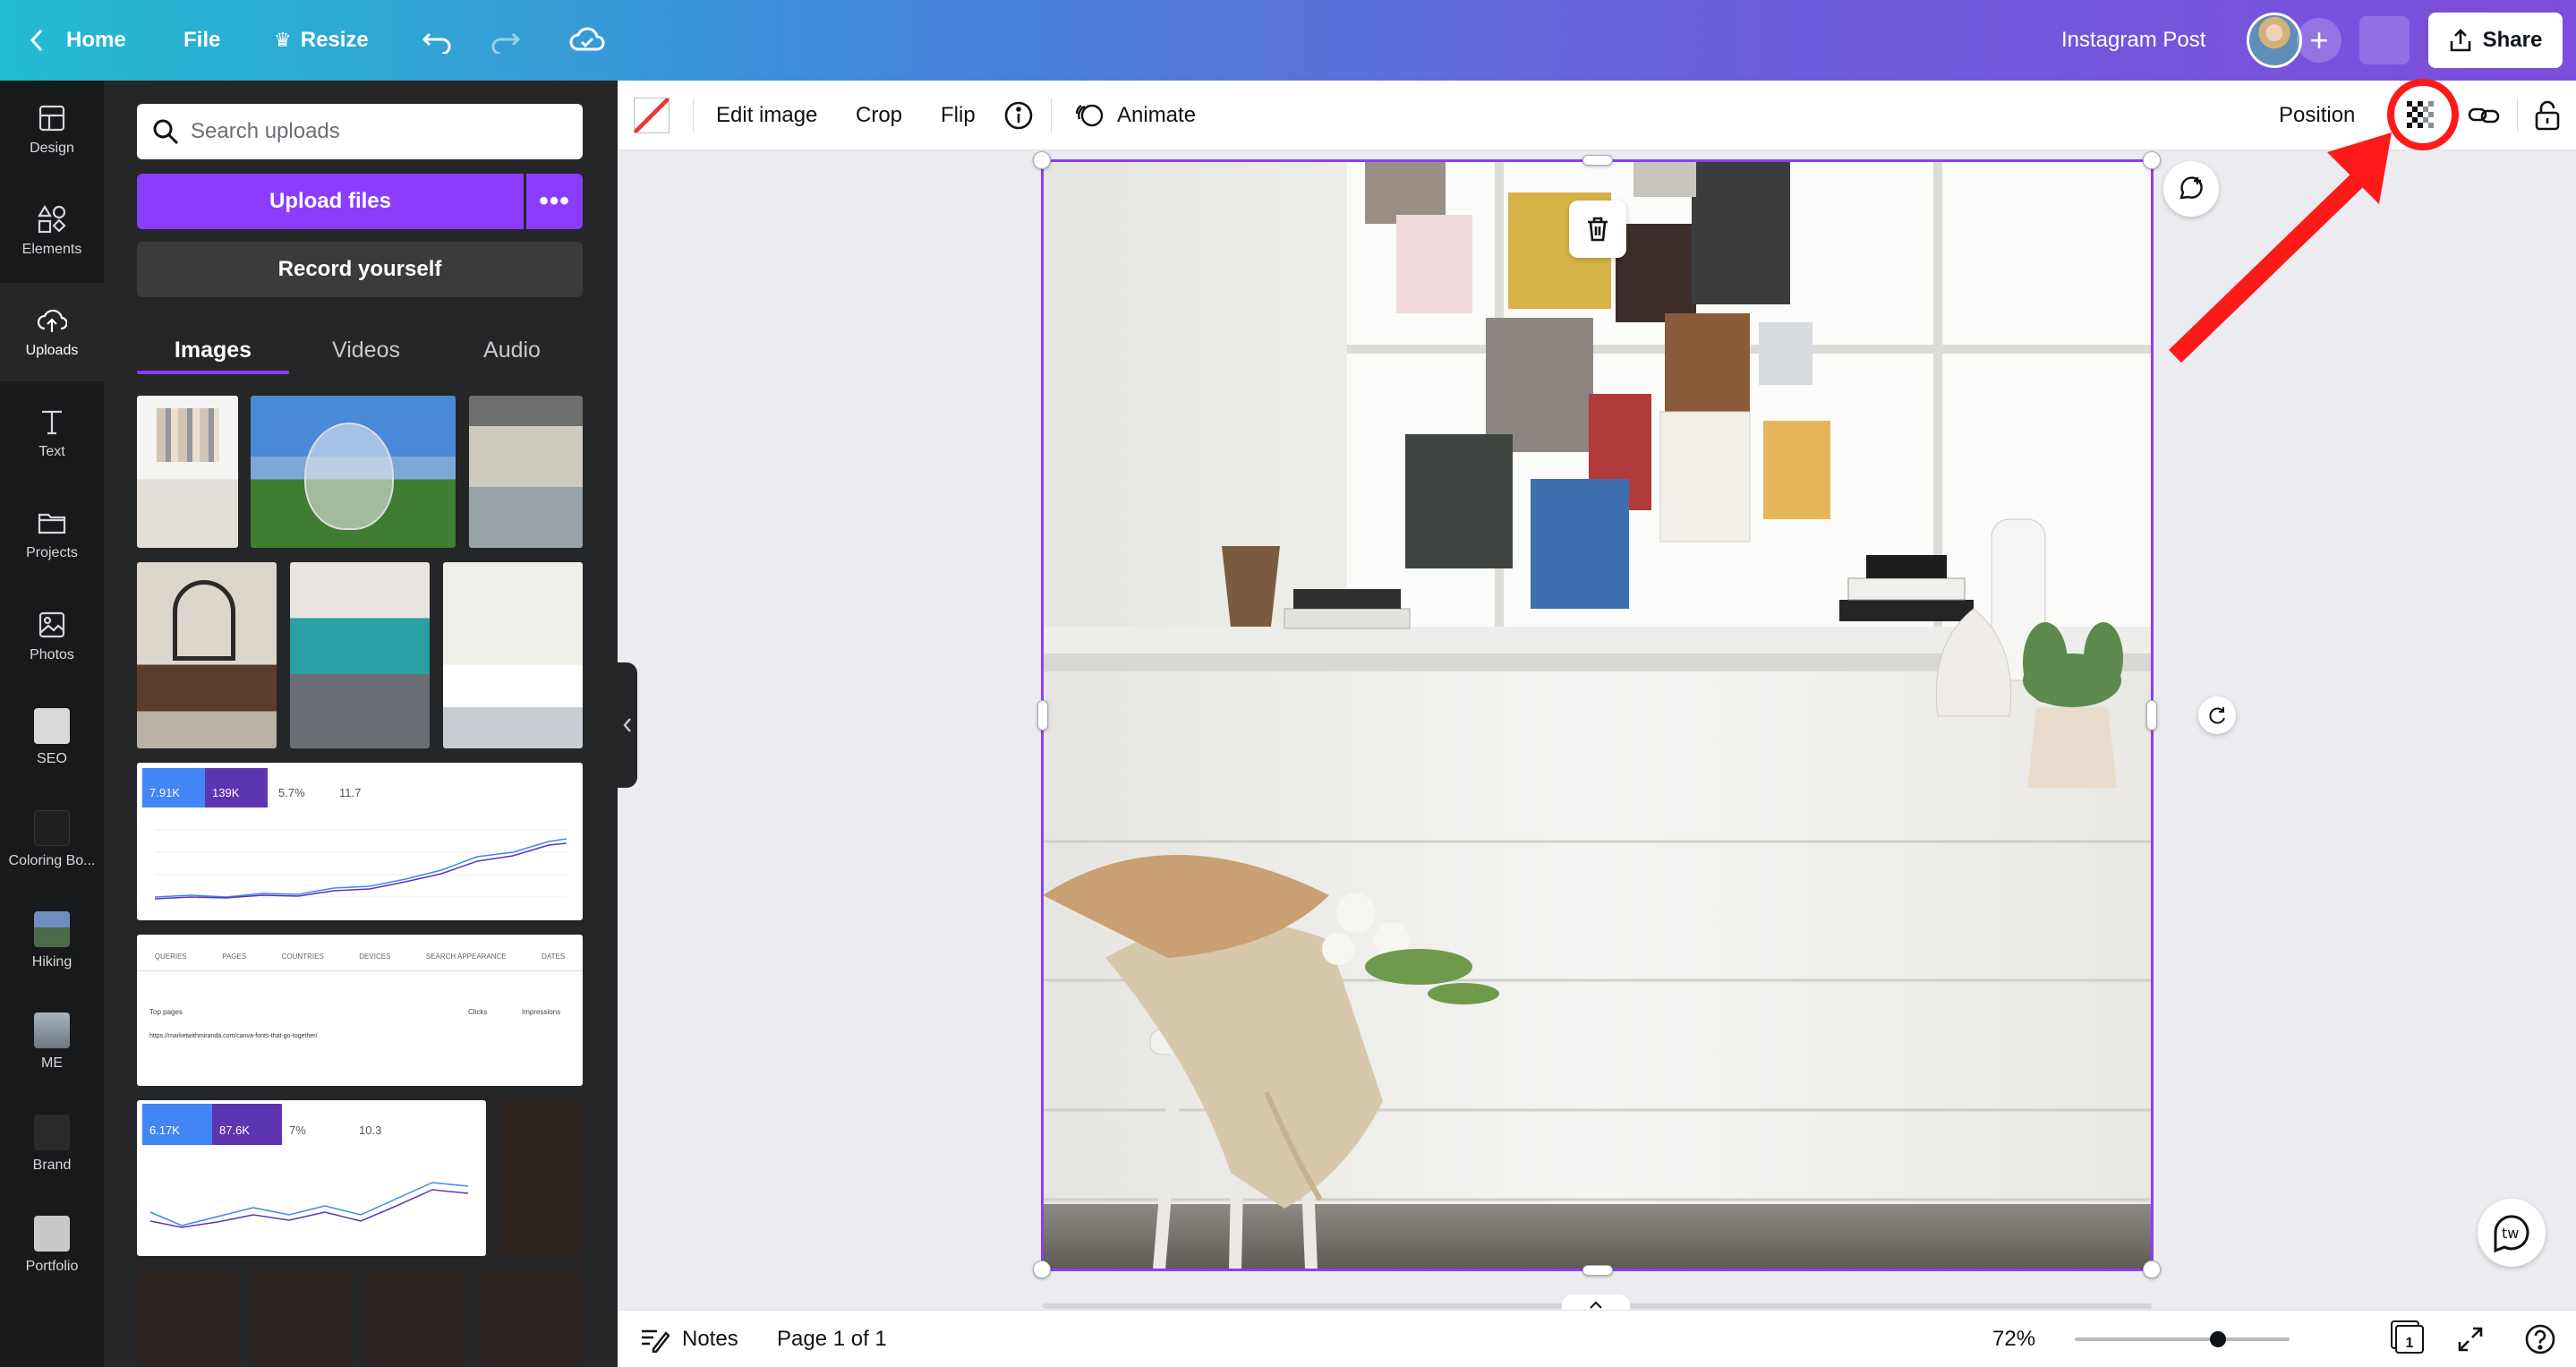  Describe the element at coordinates (52, 1266) in the screenshot. I see `rail-label: Portfolio` at that location.